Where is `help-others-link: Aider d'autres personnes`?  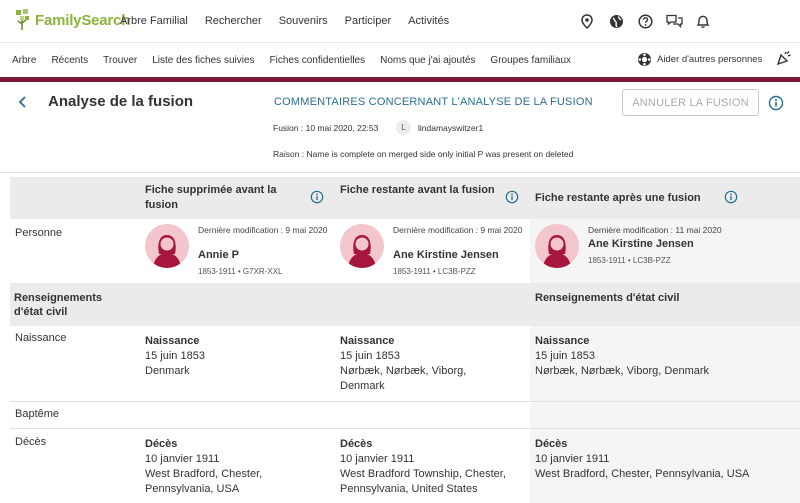 help-others-link: Aider d'autres personnes is located at coordinates (699, 59).